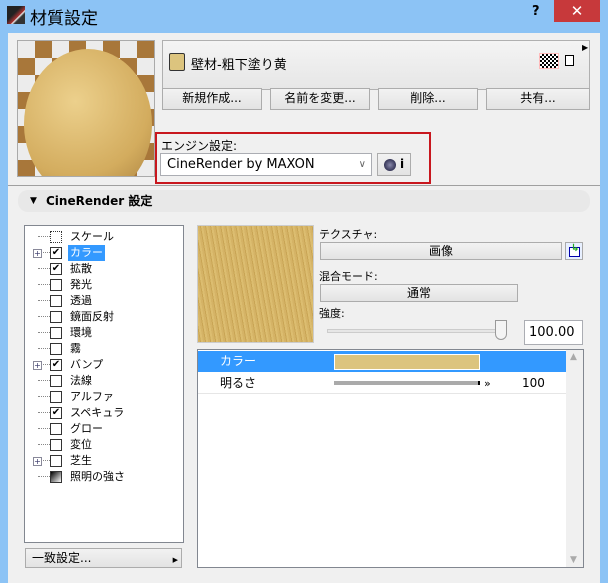 Image resolution: width=608 pixels, height=583 pixels. Describe the element at coordinates (577, 11) in the screenshot. I see `close-button: ✕` at that location.